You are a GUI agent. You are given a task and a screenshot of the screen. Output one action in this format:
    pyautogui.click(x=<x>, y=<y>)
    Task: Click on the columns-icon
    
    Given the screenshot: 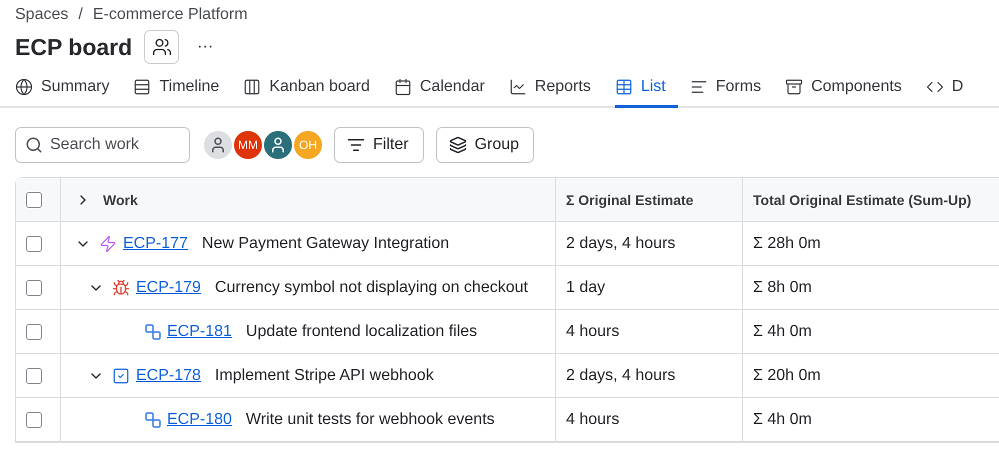 What is the action you would take?
    pyautogui.click(x=252, y=87)
    